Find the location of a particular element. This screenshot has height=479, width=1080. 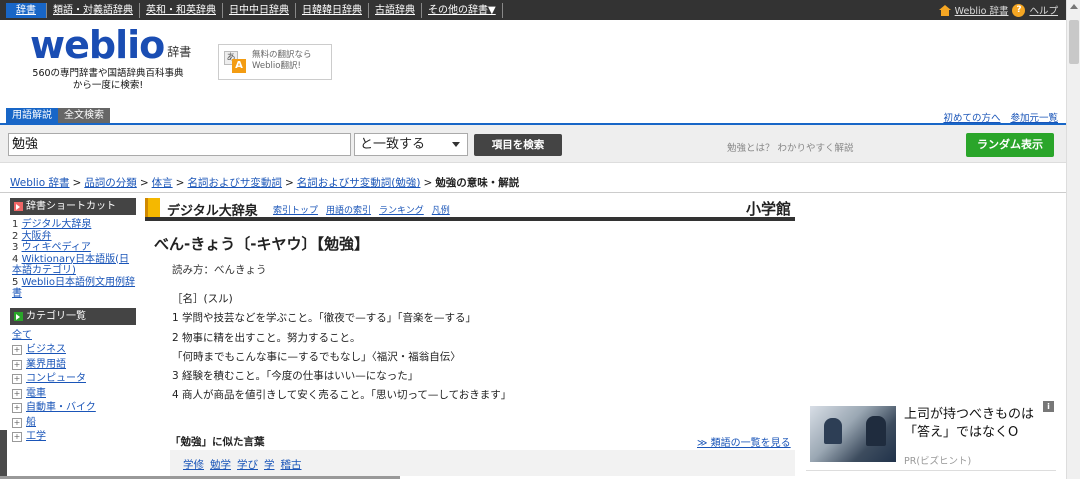

category-link: 自動車・バイク is located at coordinates (61, 408).